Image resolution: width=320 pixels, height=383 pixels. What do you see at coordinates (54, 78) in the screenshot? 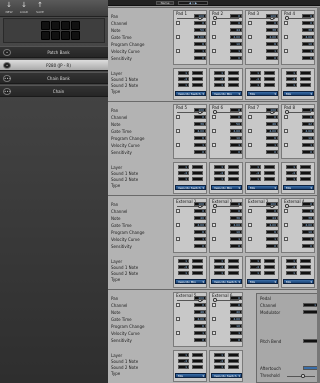
I see `library-item: ••• Chain Bank` at bounding box center [54, 78].